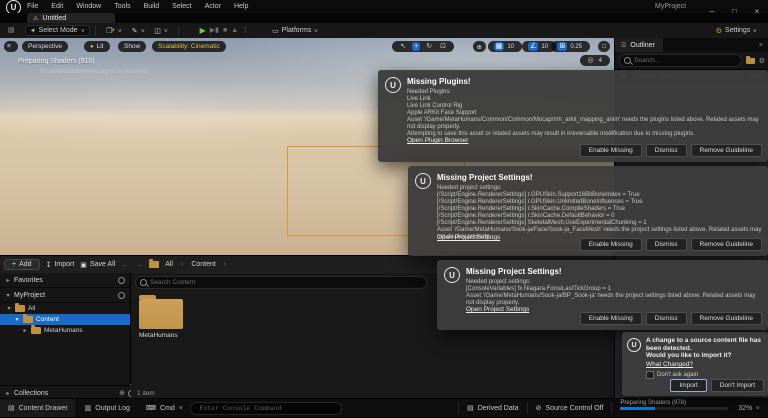 Image resolution: width=768 pixels, height=418 pixels. I want to click on rotate-tool: ↻, so click(429, 46).